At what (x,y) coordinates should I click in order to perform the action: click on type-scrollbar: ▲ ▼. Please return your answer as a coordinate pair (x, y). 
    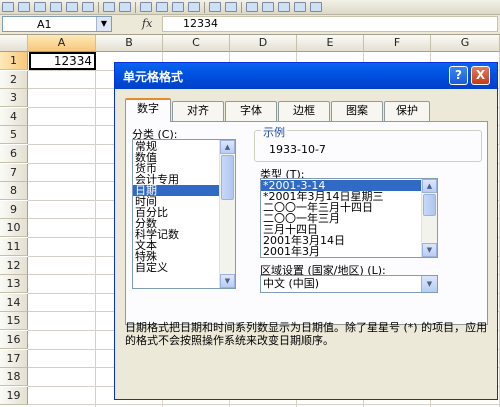
    Looking at the image, I should click on (429, 218).